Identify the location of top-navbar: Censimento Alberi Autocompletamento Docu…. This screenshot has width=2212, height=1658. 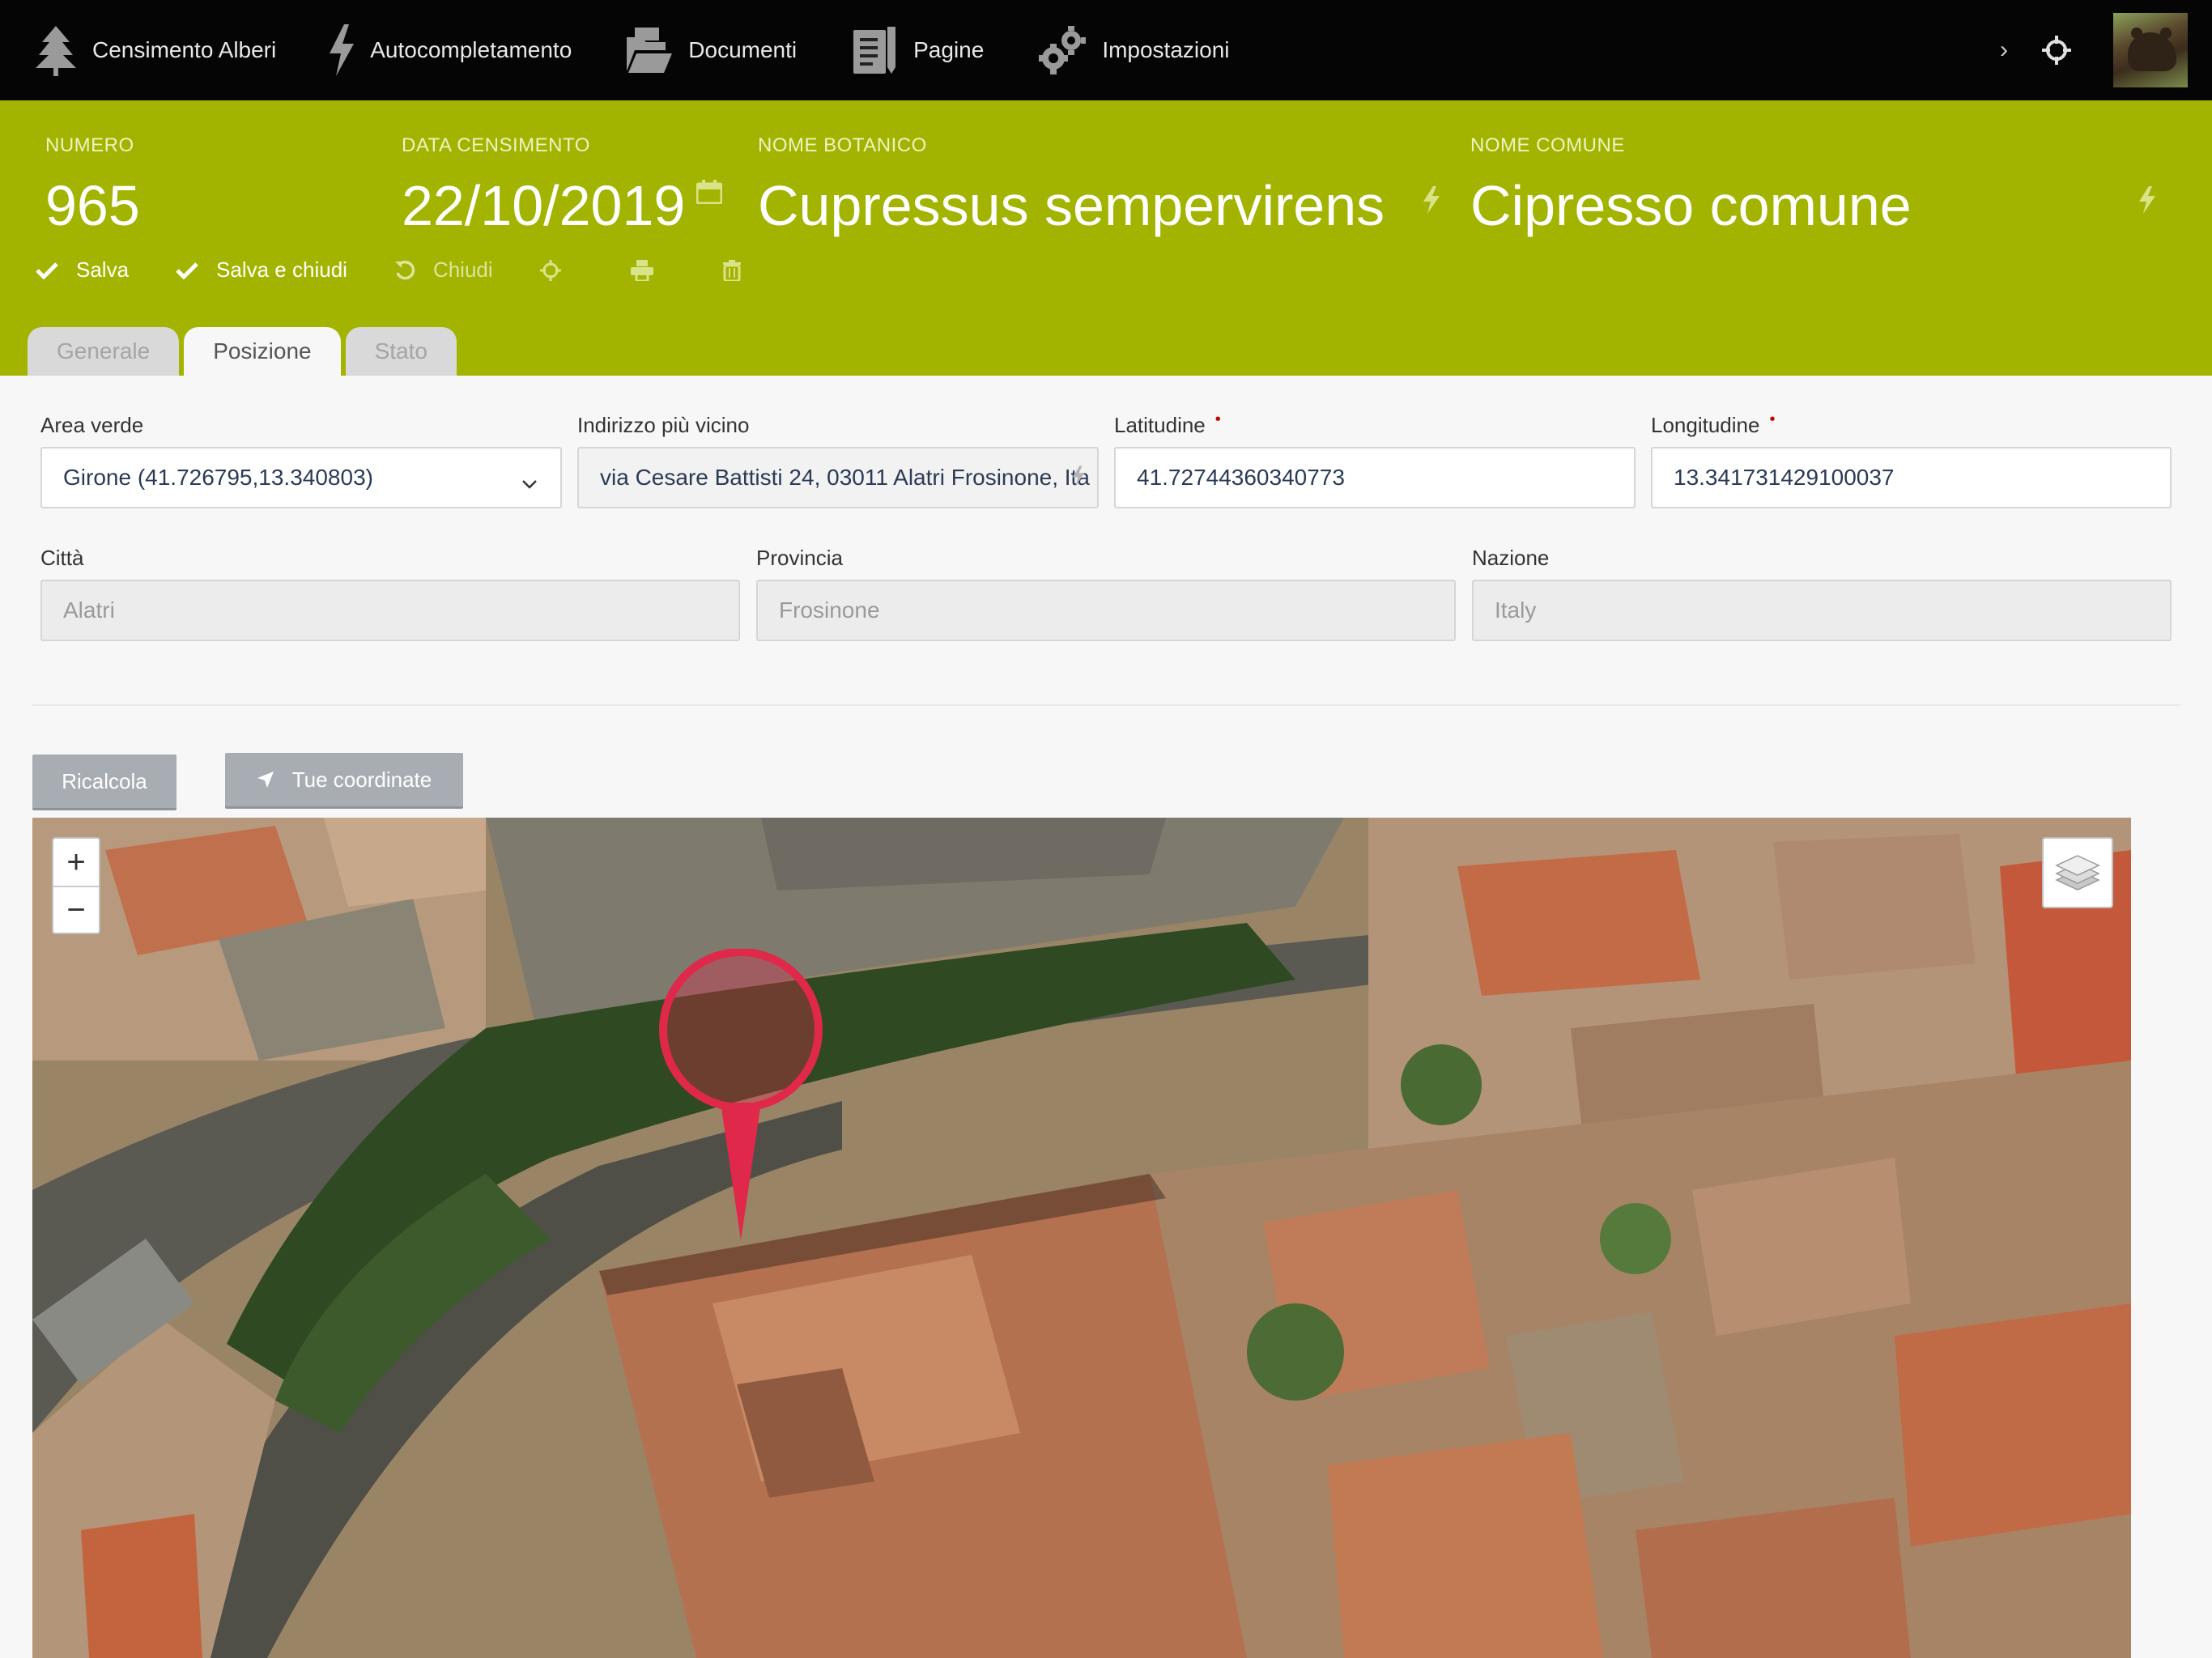
(1106, 50).